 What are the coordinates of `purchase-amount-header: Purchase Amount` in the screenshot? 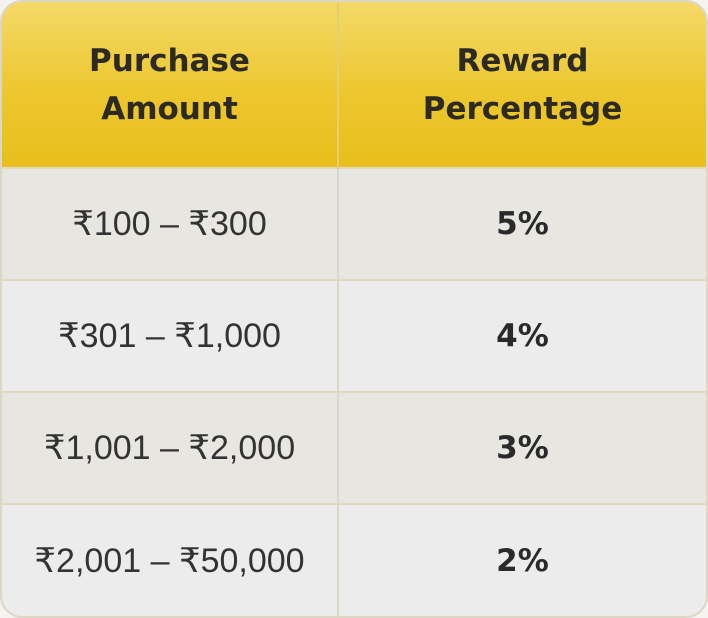 It's located at (170, 85).